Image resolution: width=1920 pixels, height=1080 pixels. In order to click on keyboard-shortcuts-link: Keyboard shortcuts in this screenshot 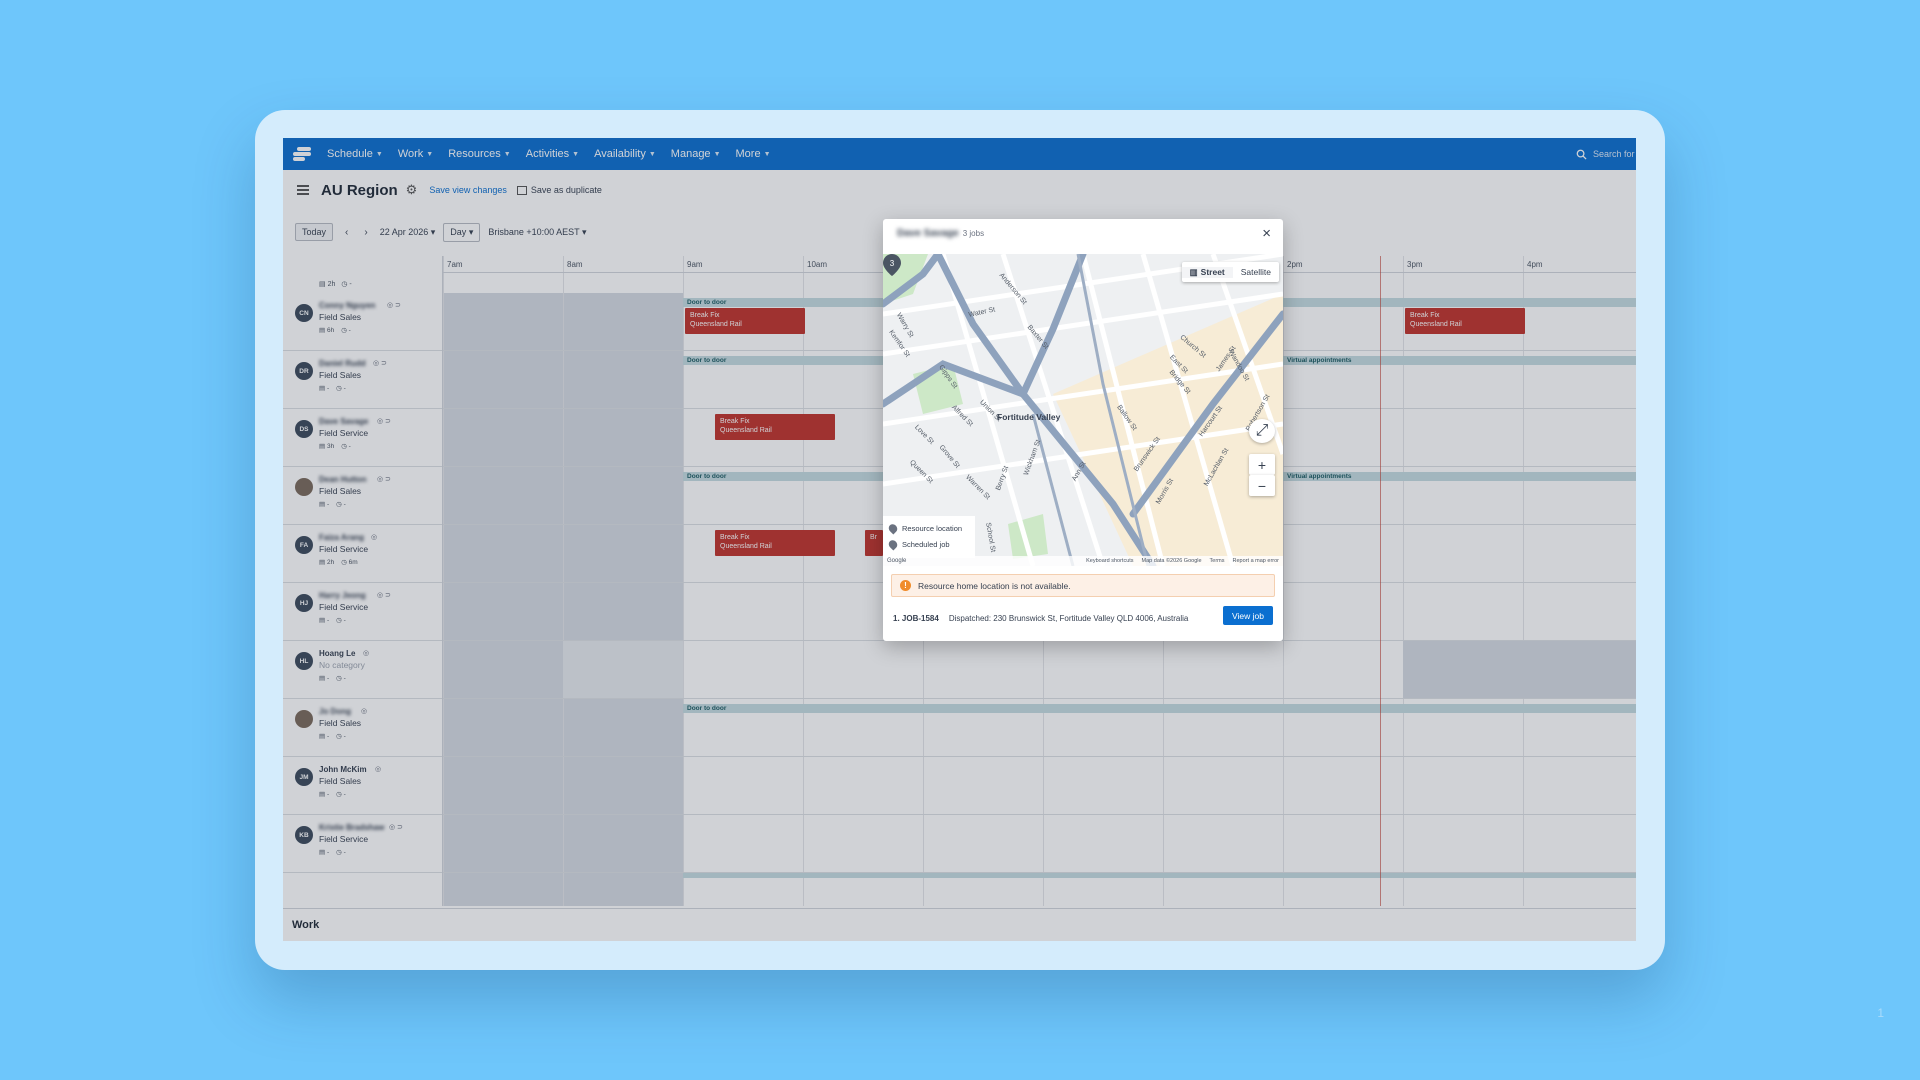, I will do `click(1109, 561)`.